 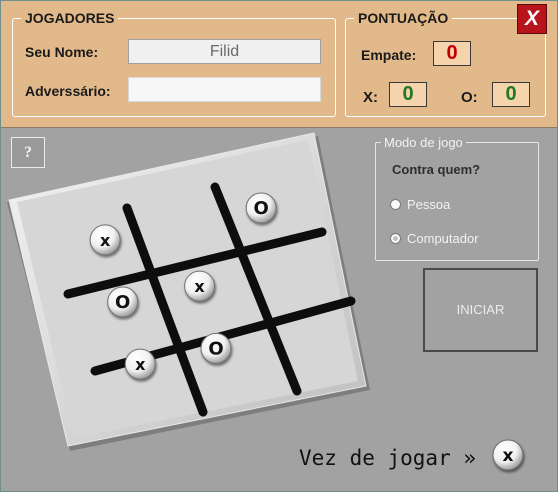 I want to click on radio-person-circle, so click(x=395, y=204).